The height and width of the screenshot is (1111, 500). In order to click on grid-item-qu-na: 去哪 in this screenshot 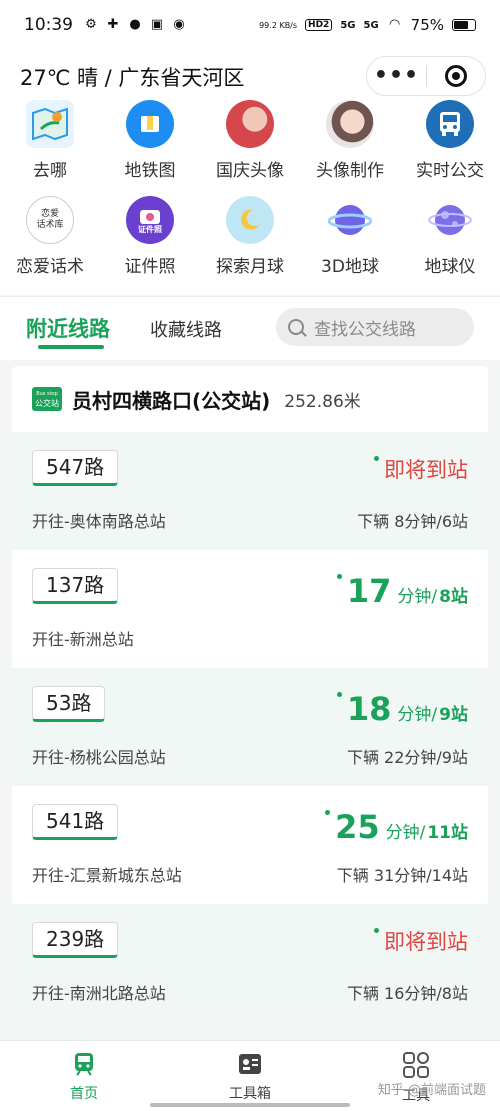, I will do `click(50, 148)`.